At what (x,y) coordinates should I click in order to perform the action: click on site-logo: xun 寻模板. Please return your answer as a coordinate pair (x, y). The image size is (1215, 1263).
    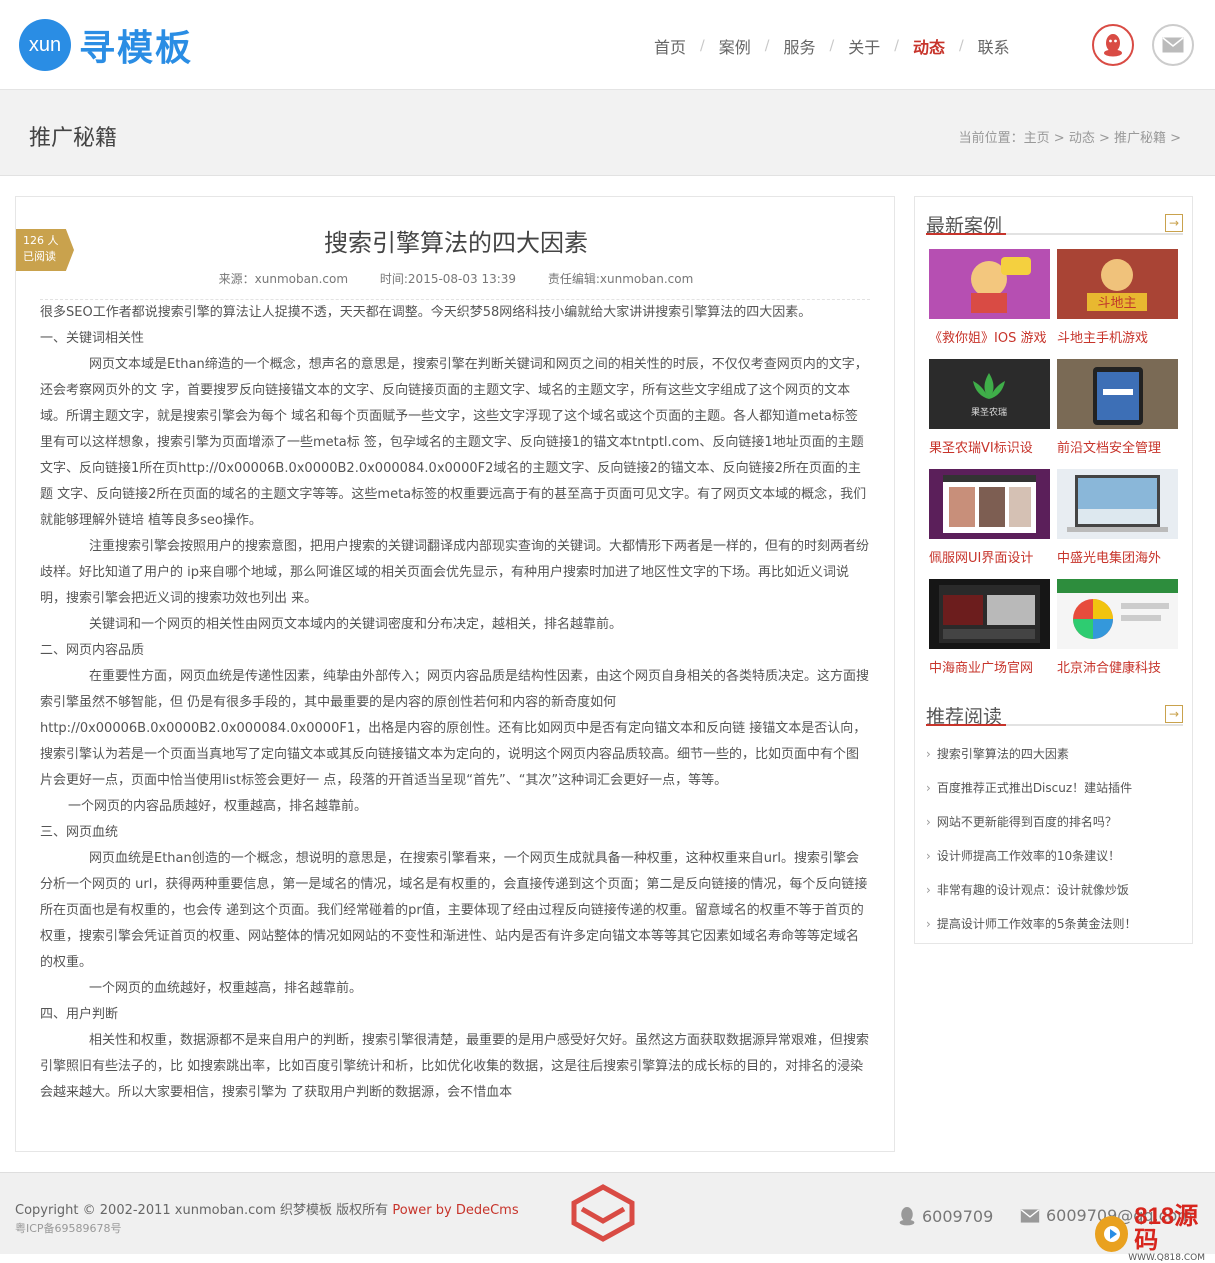
    Looking at the image, I should click on (106, 45).